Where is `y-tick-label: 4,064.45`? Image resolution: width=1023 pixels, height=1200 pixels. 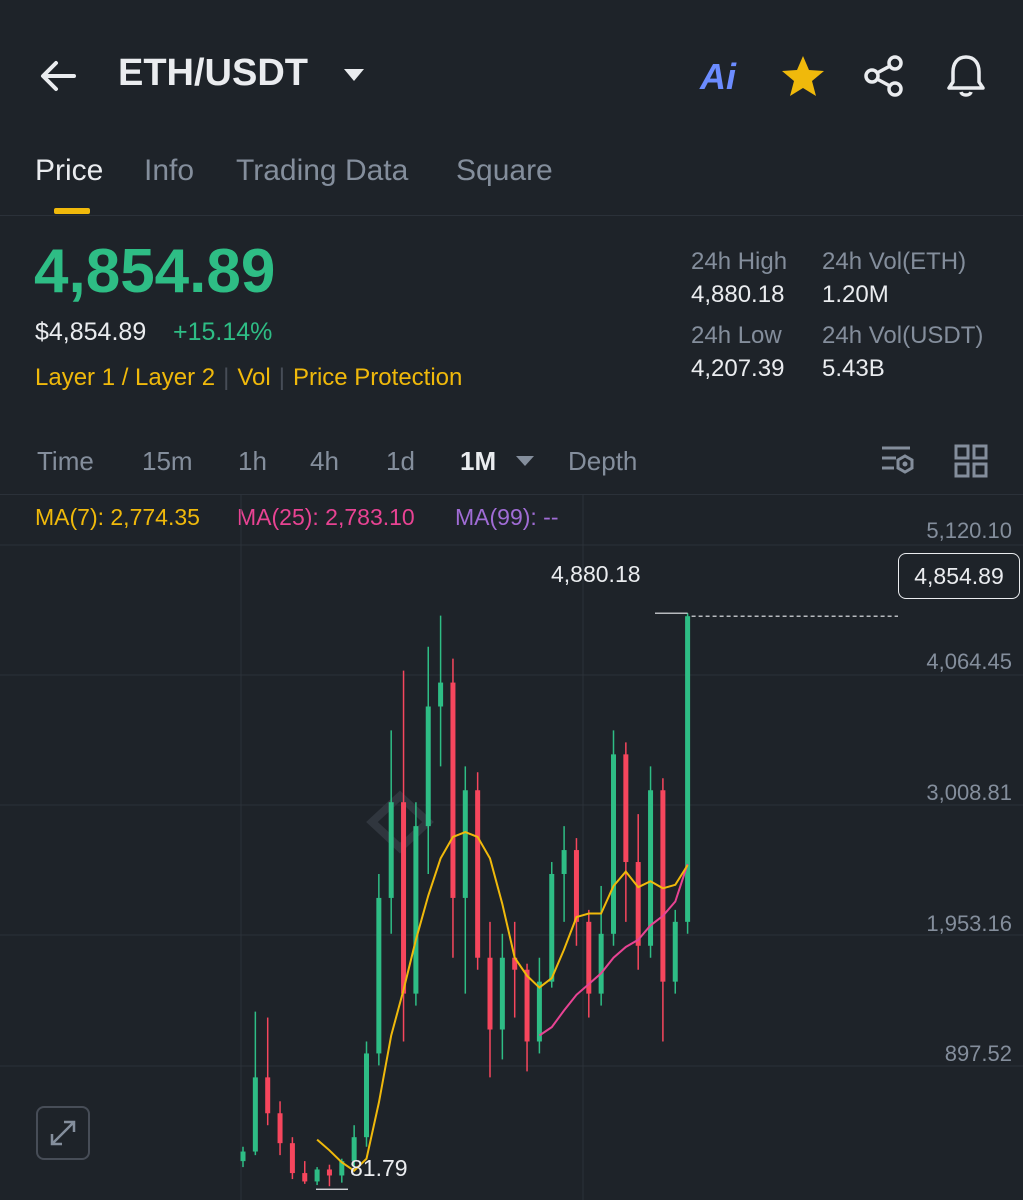
y-tick-label: 4,064.45 is located at coordinates (969, 661).